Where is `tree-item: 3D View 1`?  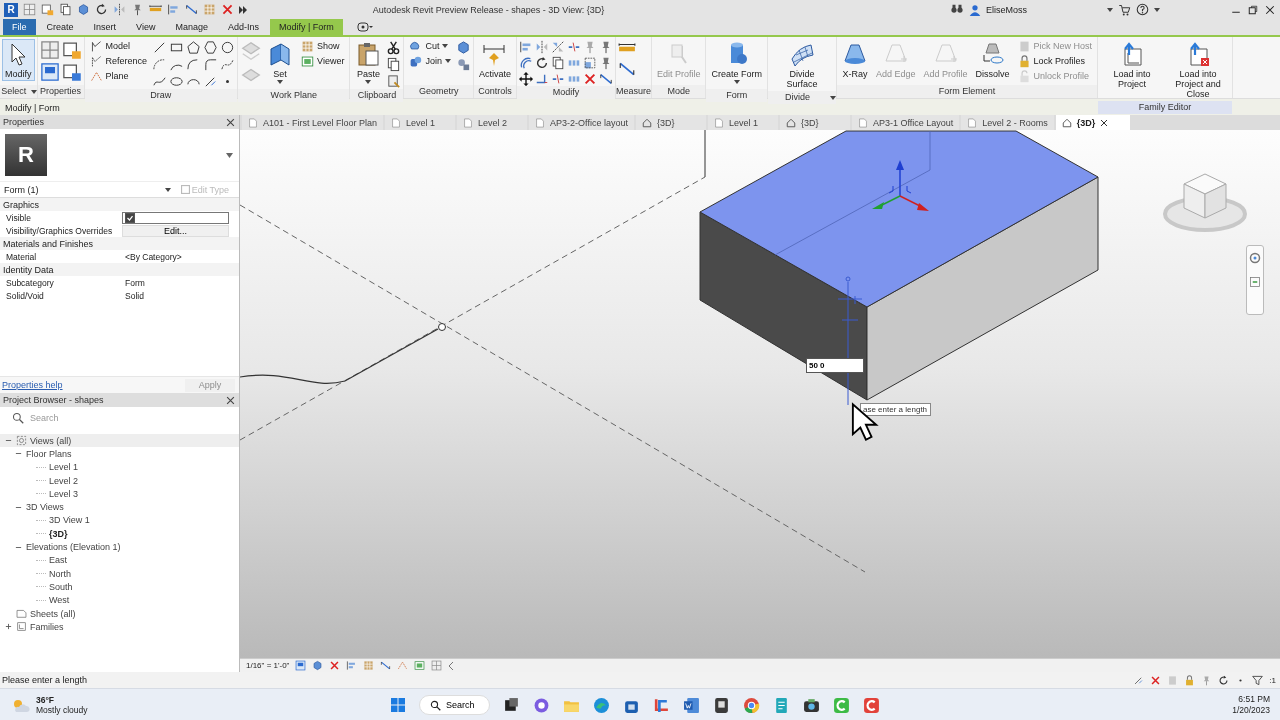
tree-item: 3D View 1 is located at coordinates (69, 520).